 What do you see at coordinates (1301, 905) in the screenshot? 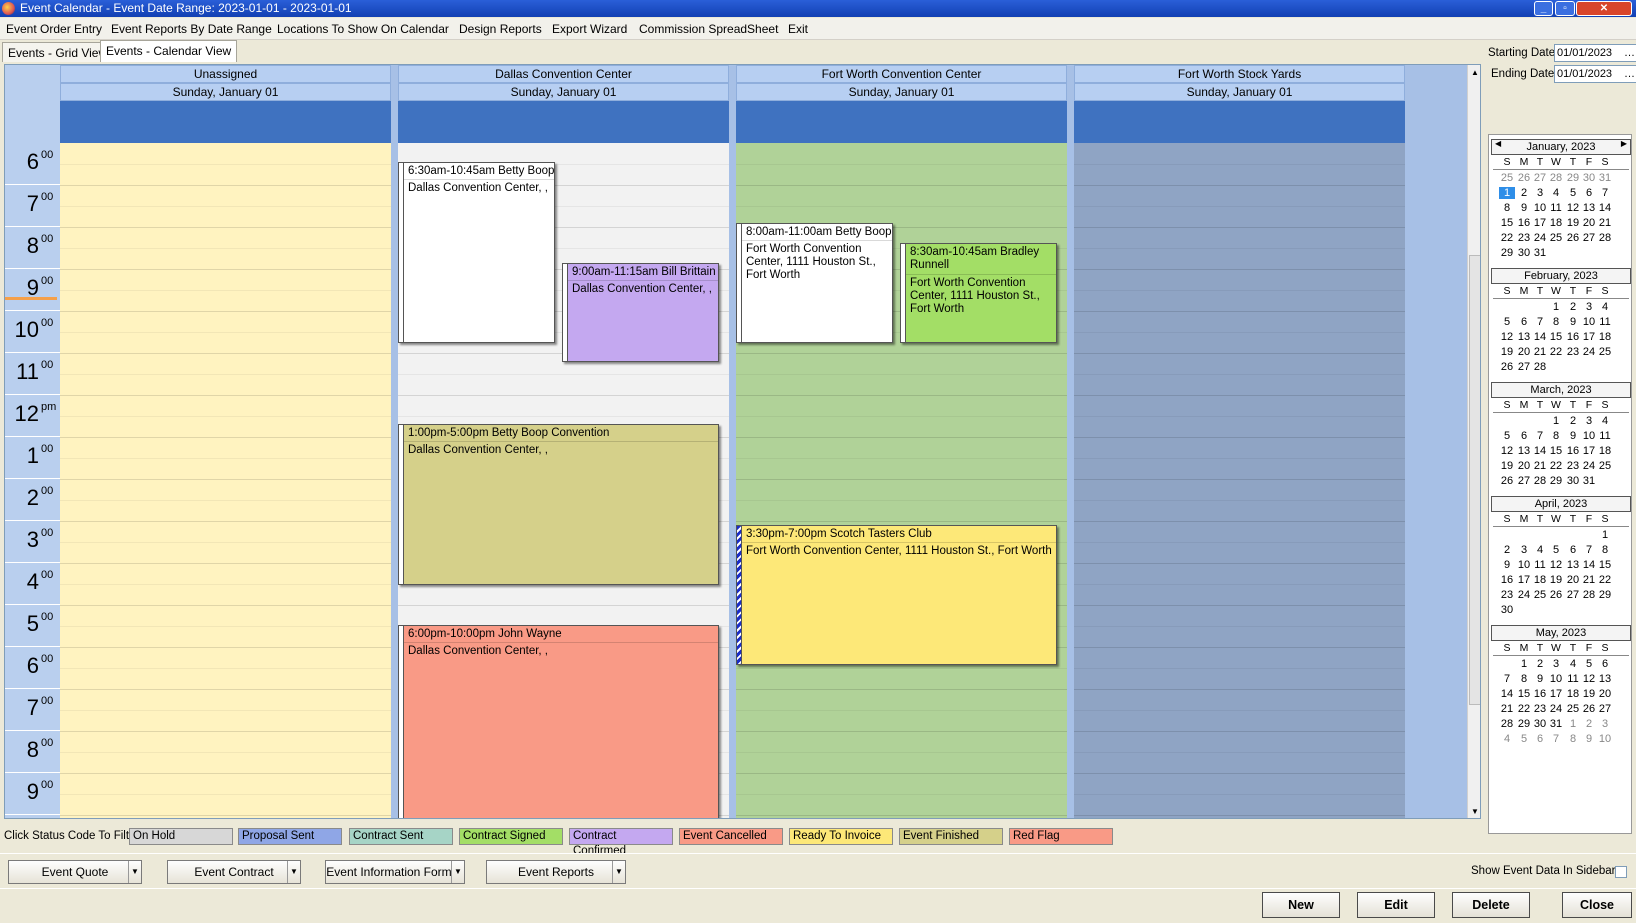
I see `new-button: New` at bounding box center [1301, 905].